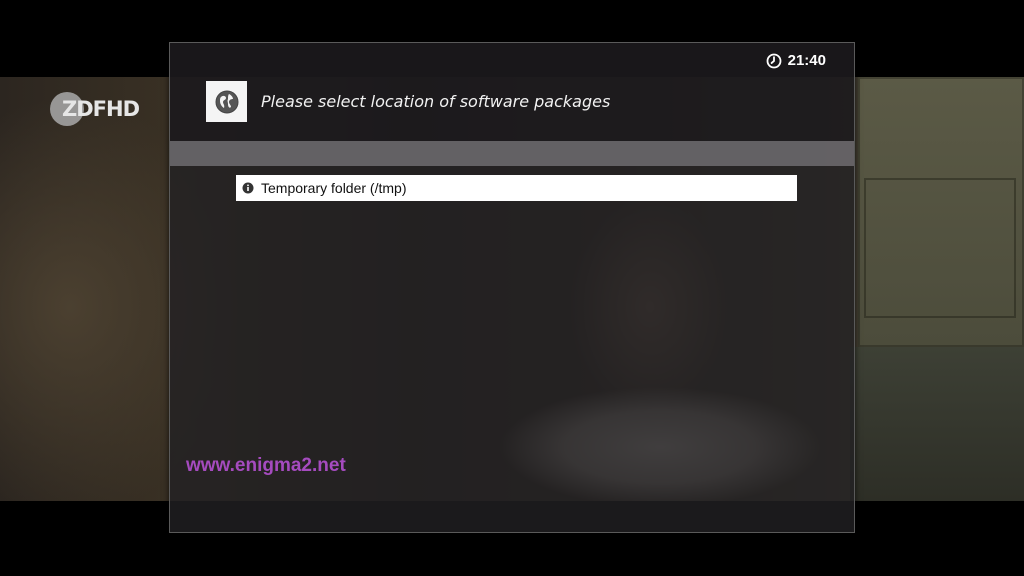 The width and height of the screenshot is (1024, 576). I want to click on clock-time: 21:40, so click(806, 60).